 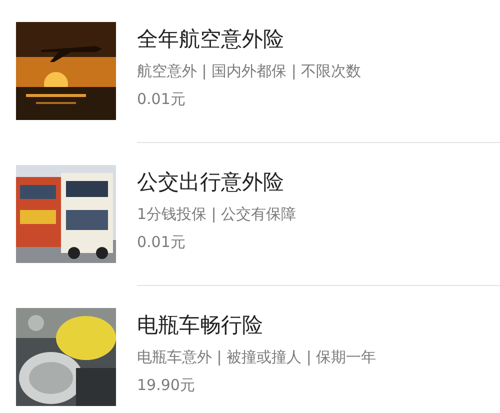 What do you see at coordinates (256, 357) in the screenshot?
I see `product-subtitle: 电瓶车意外 | 被撞或撞人 | 保期一年` at bounding box center [256, 357].